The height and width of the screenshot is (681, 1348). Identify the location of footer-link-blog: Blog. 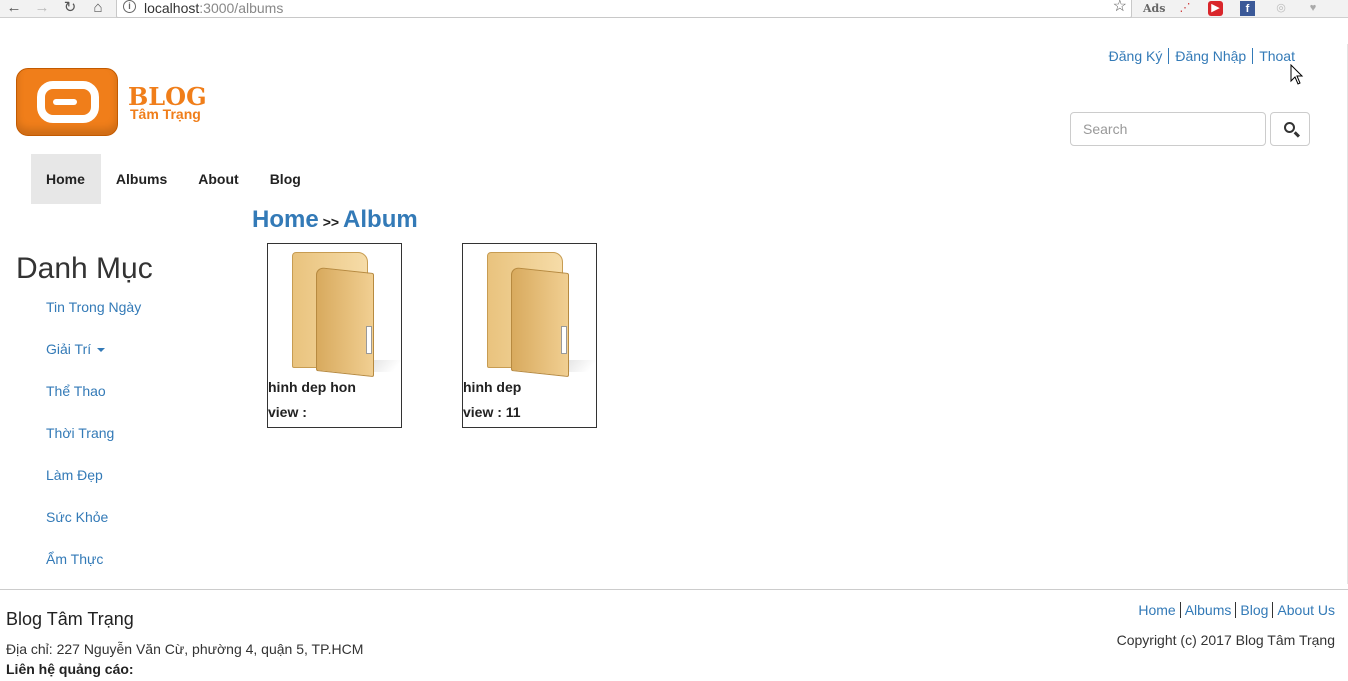
(1255, 610).